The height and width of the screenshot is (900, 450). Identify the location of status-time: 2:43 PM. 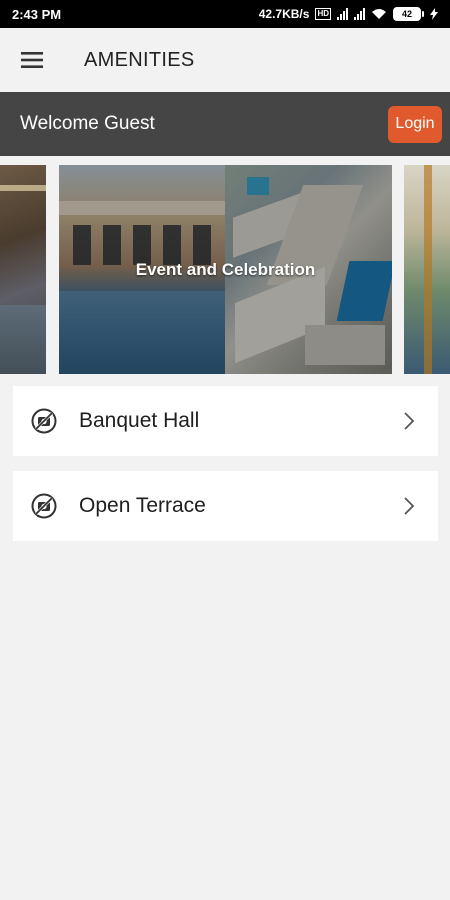
(37, 14).